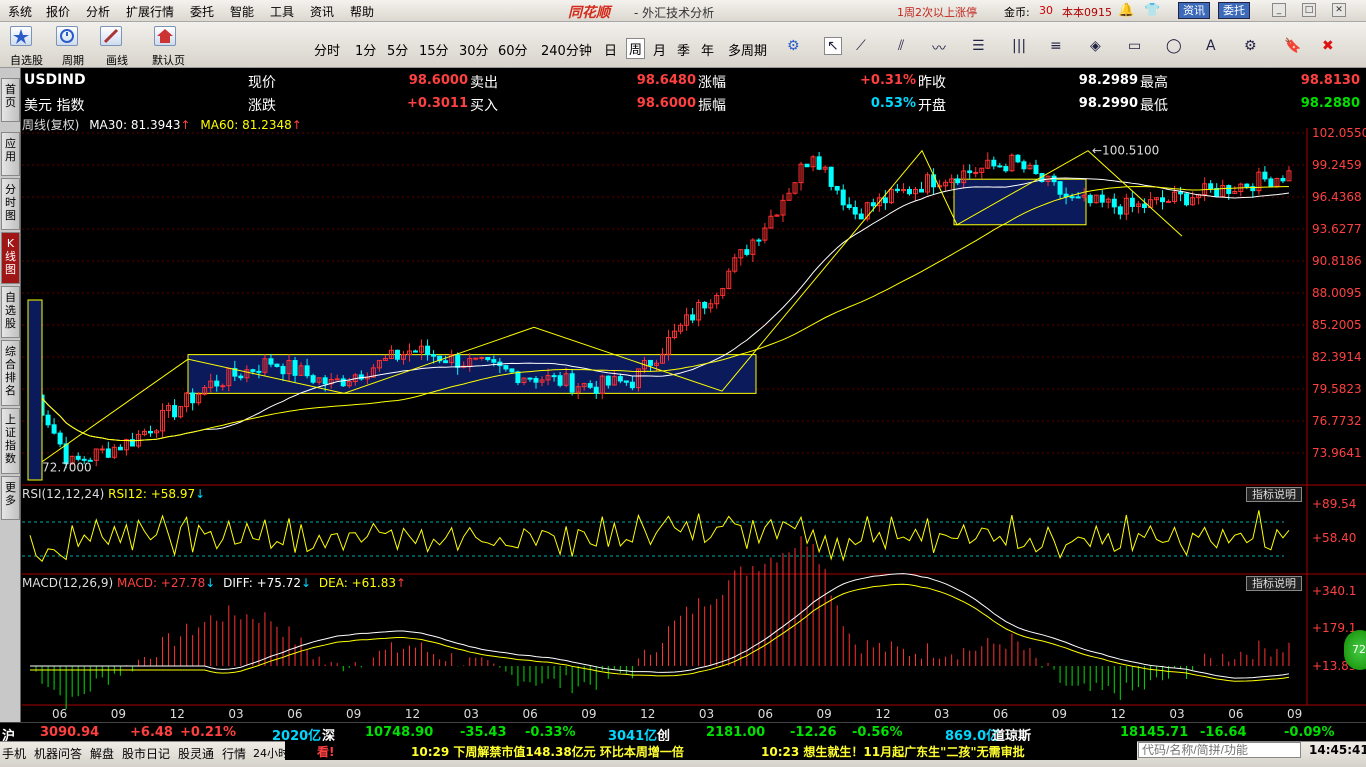 The width and height of the screenshot is (1366, 767). I want to click on menu-smart: 智能, so click(242, 11).